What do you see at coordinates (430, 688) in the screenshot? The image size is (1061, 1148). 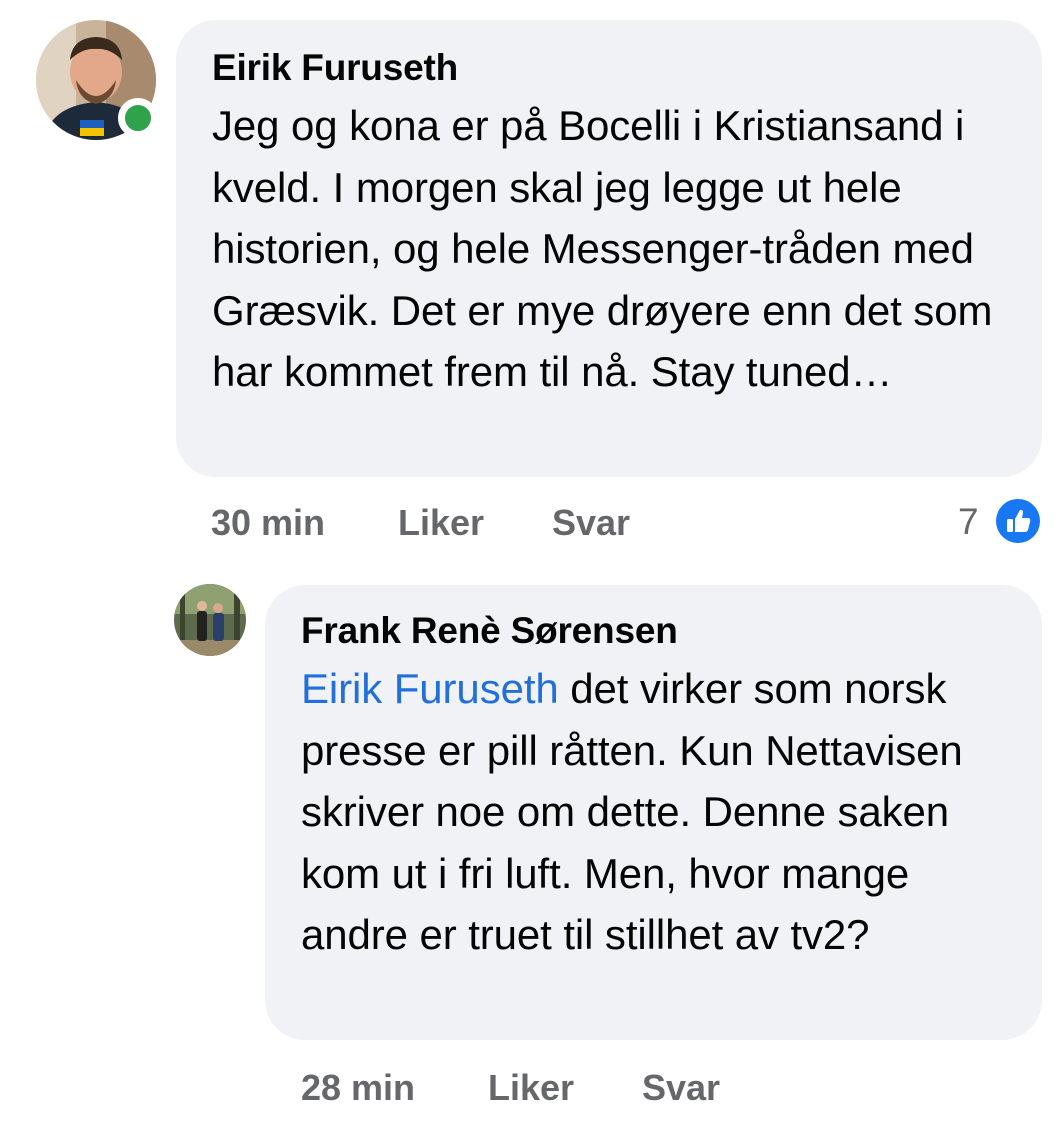 I see `mention-link: Eirik Furuseth` at bounding box center [430, 688].